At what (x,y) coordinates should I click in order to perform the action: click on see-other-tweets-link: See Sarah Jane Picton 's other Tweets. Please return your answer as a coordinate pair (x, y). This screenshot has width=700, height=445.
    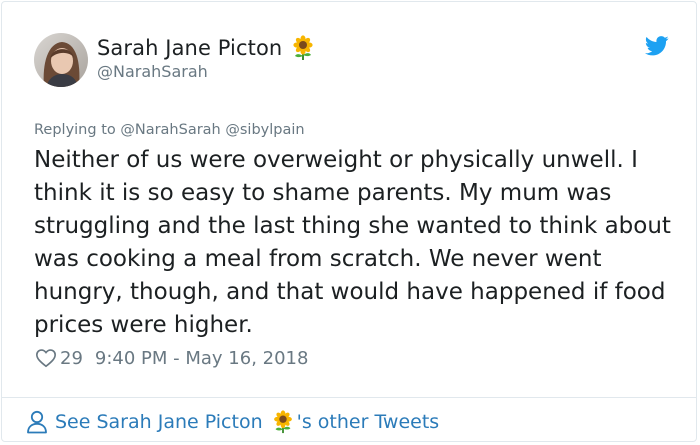
    Looking at the image, I should click on (232, 422).